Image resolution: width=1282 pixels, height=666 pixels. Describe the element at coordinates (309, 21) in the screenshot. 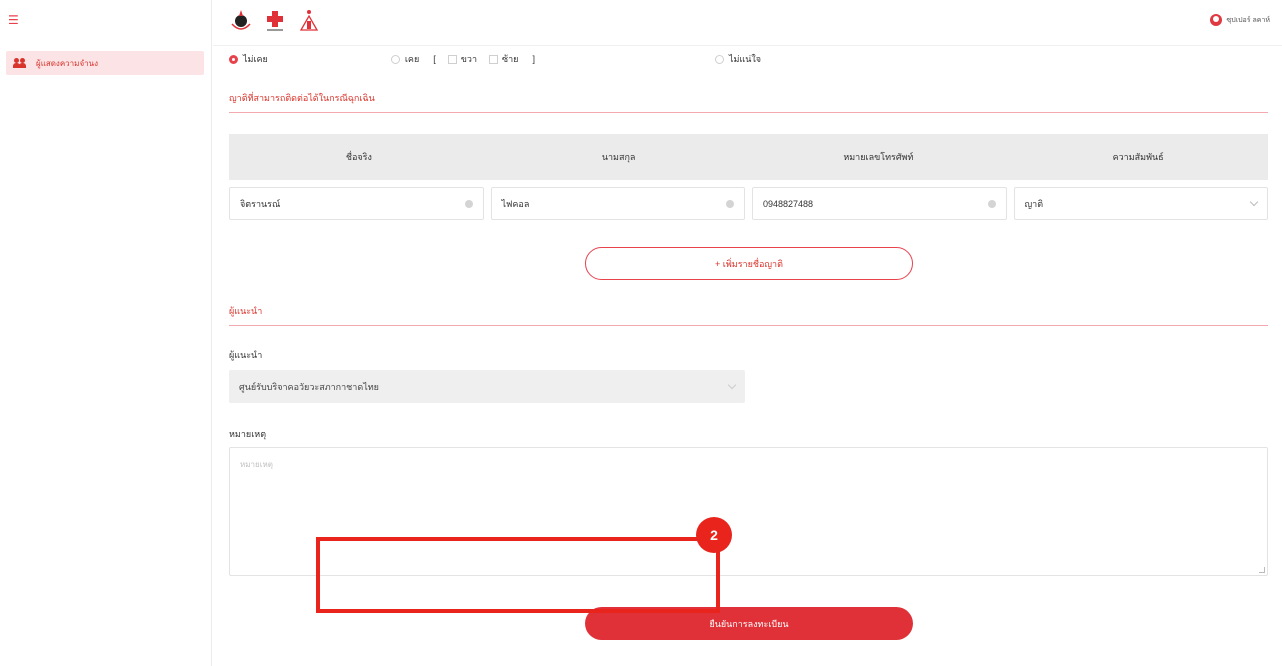

I see `thai-red-cross-emblem-logo` at that location.